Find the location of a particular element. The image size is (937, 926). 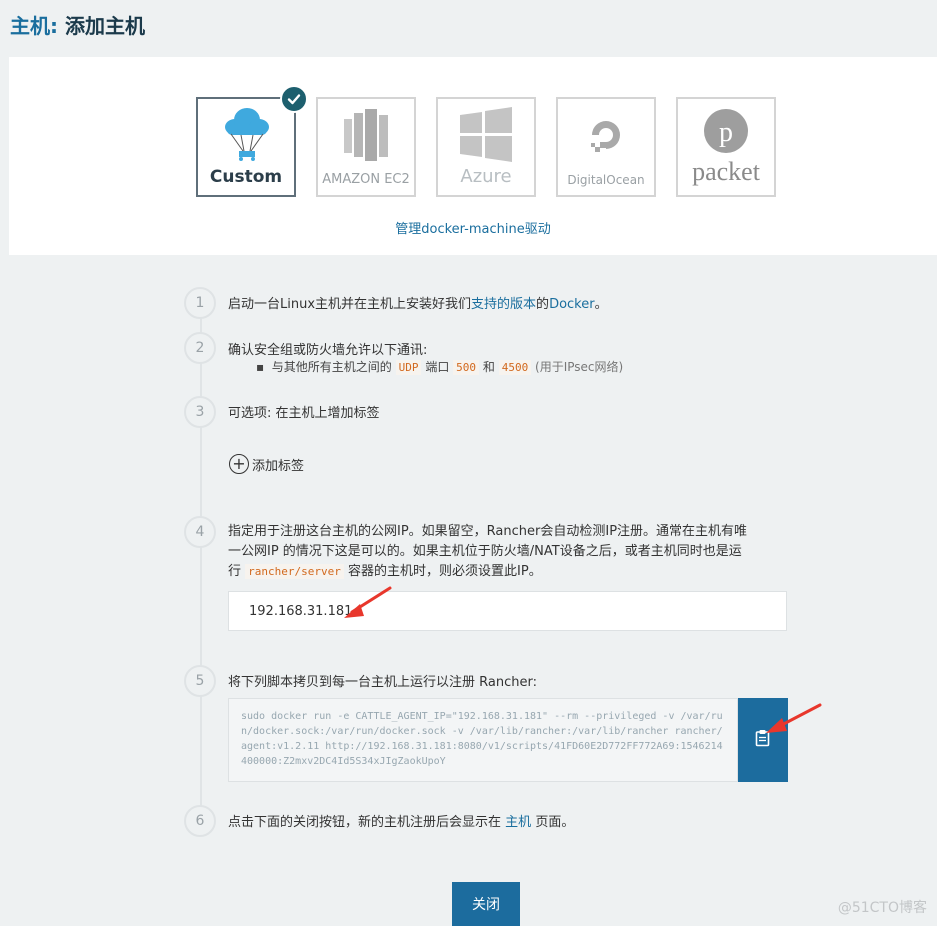

step-number-6: 6 is located at coordinates (200, 821).